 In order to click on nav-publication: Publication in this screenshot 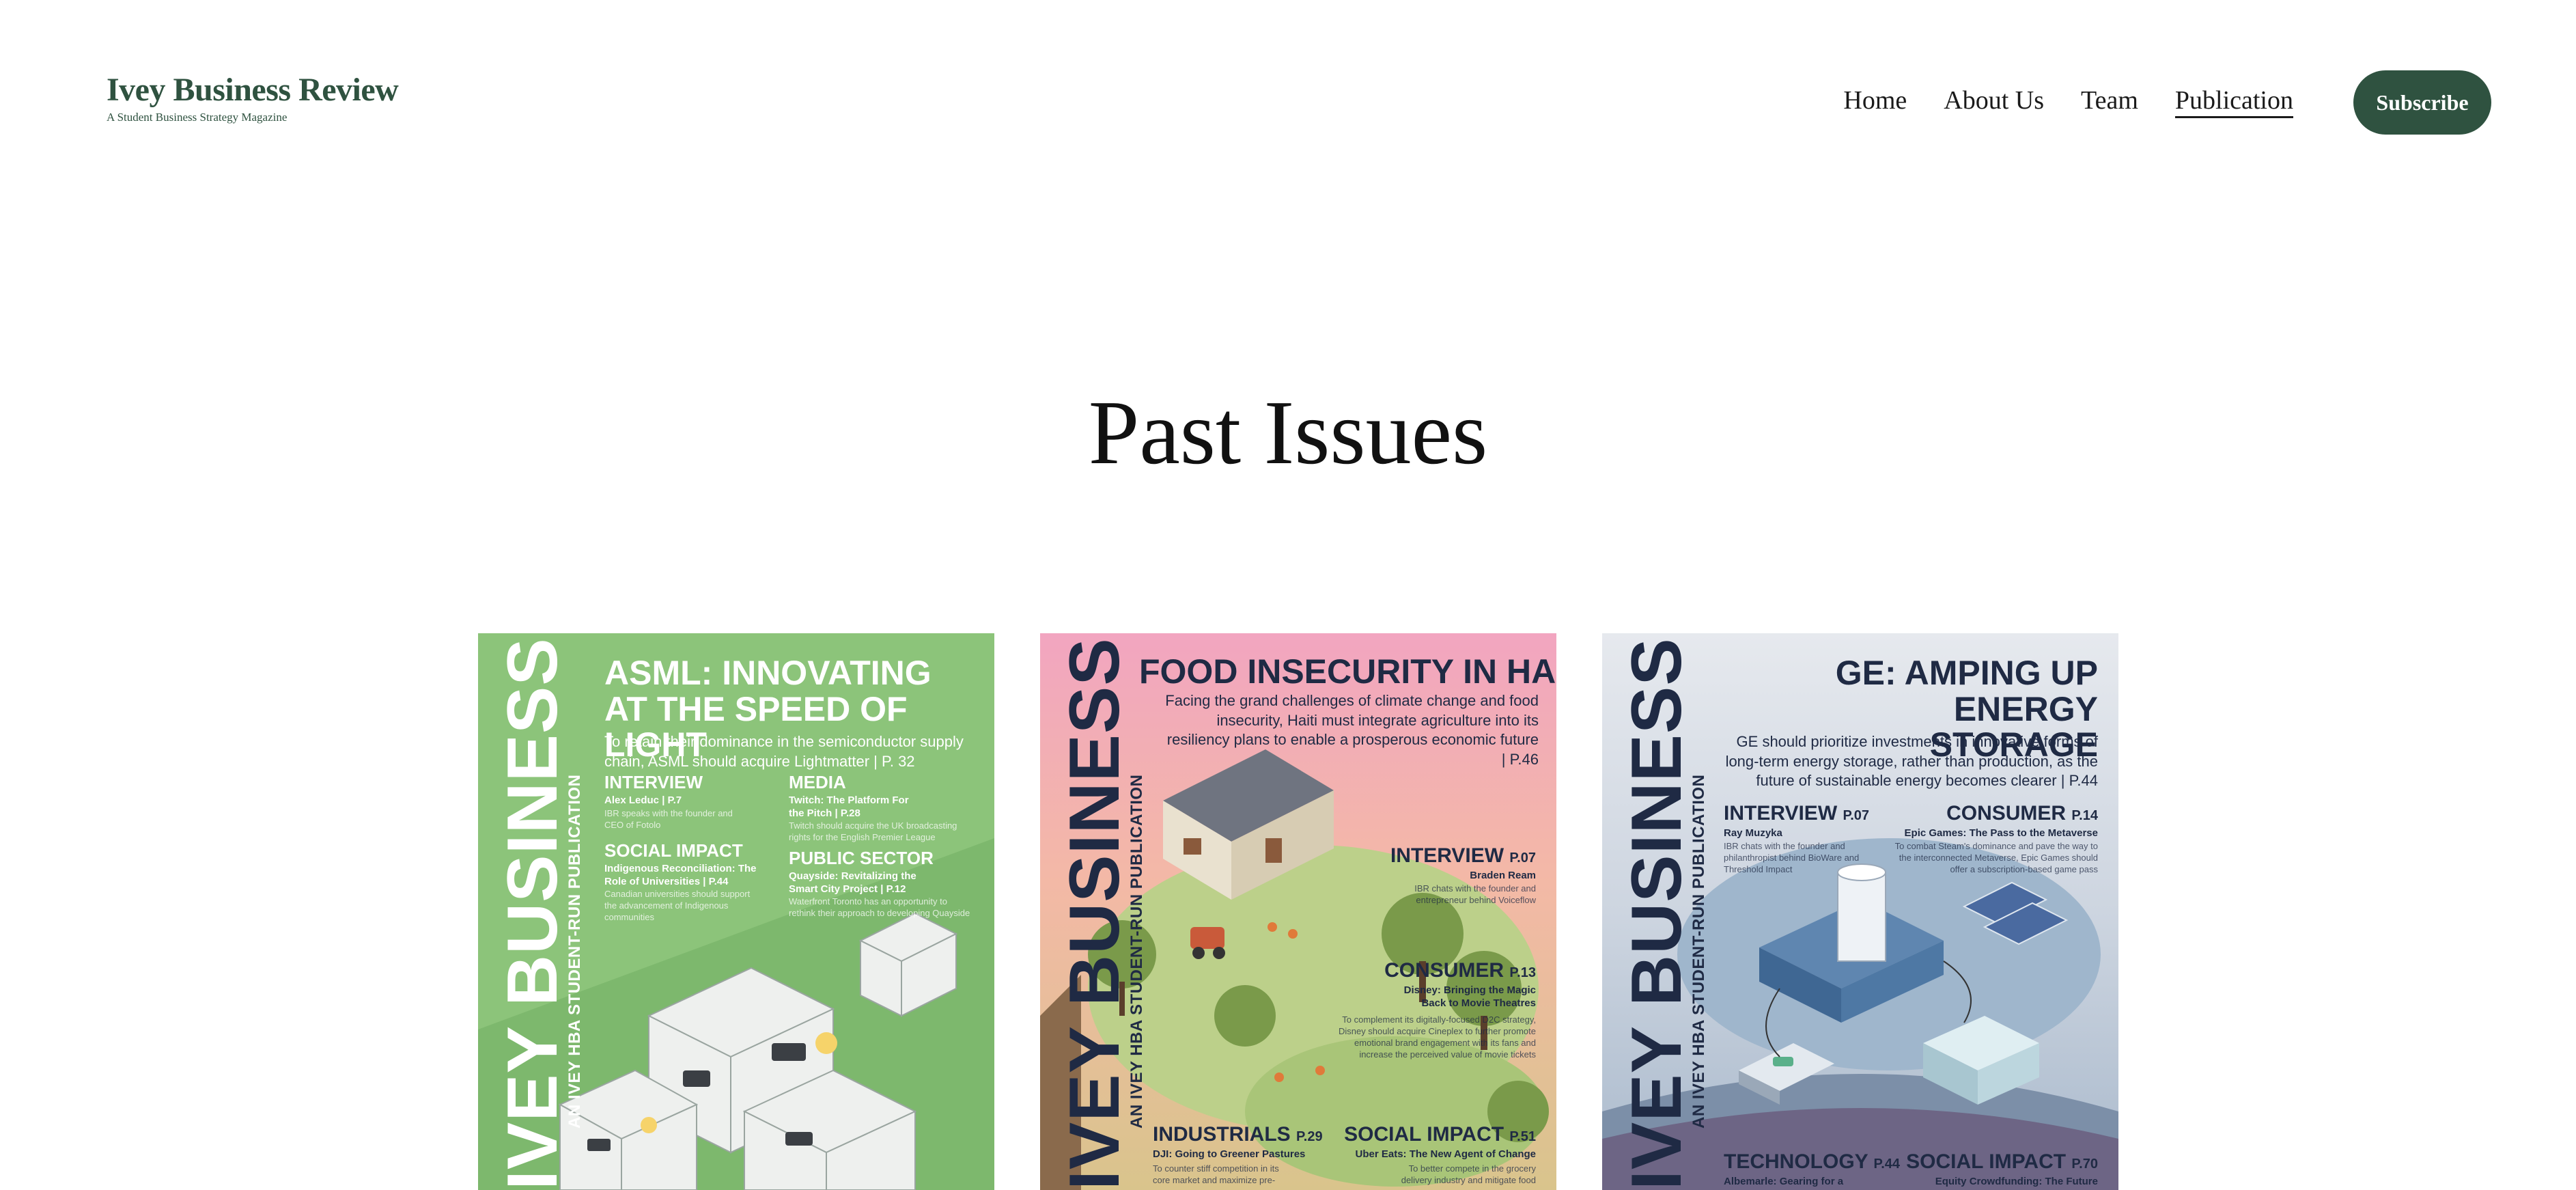, I will do `click(2233, 101)`.